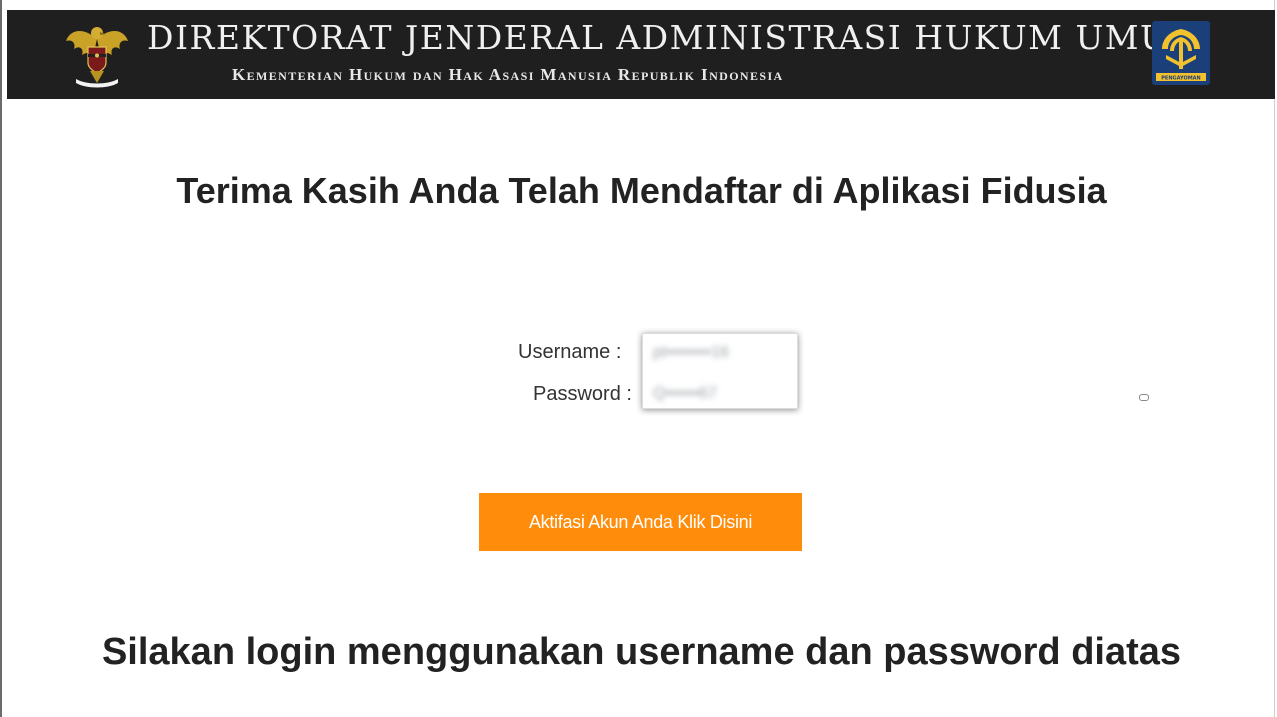 The height and width of the screenshot is (717, 1277). I want to click on garuda-emblem-icon, so click(97, 57).